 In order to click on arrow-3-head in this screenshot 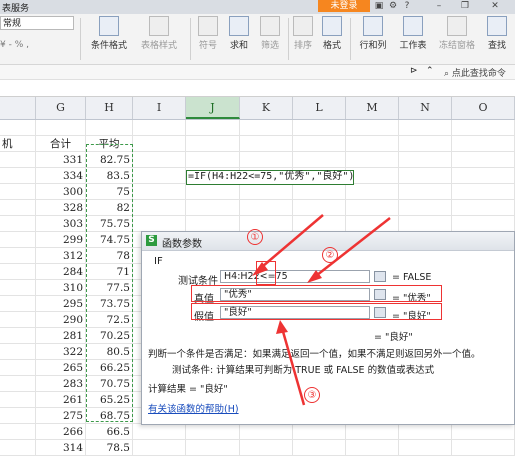, I will do `click(282, 327)`.